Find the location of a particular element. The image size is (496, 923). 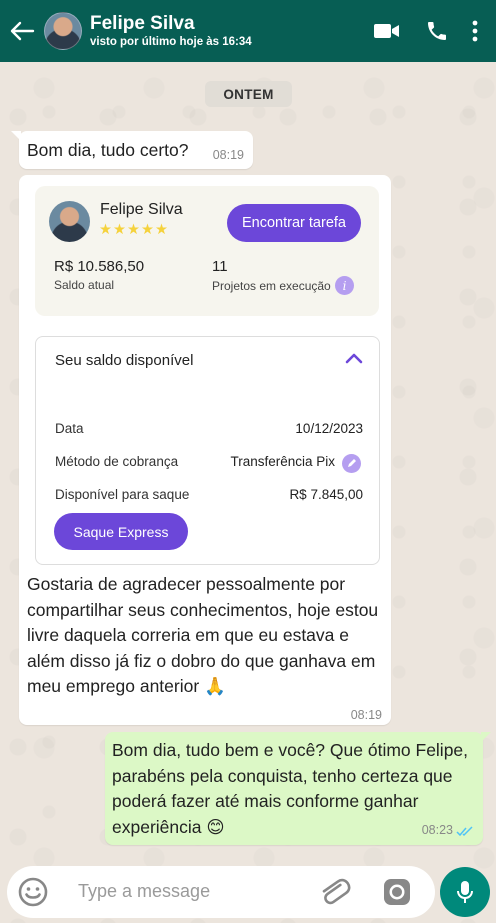

projects-value: 11 is located at coordinates (220, 266).